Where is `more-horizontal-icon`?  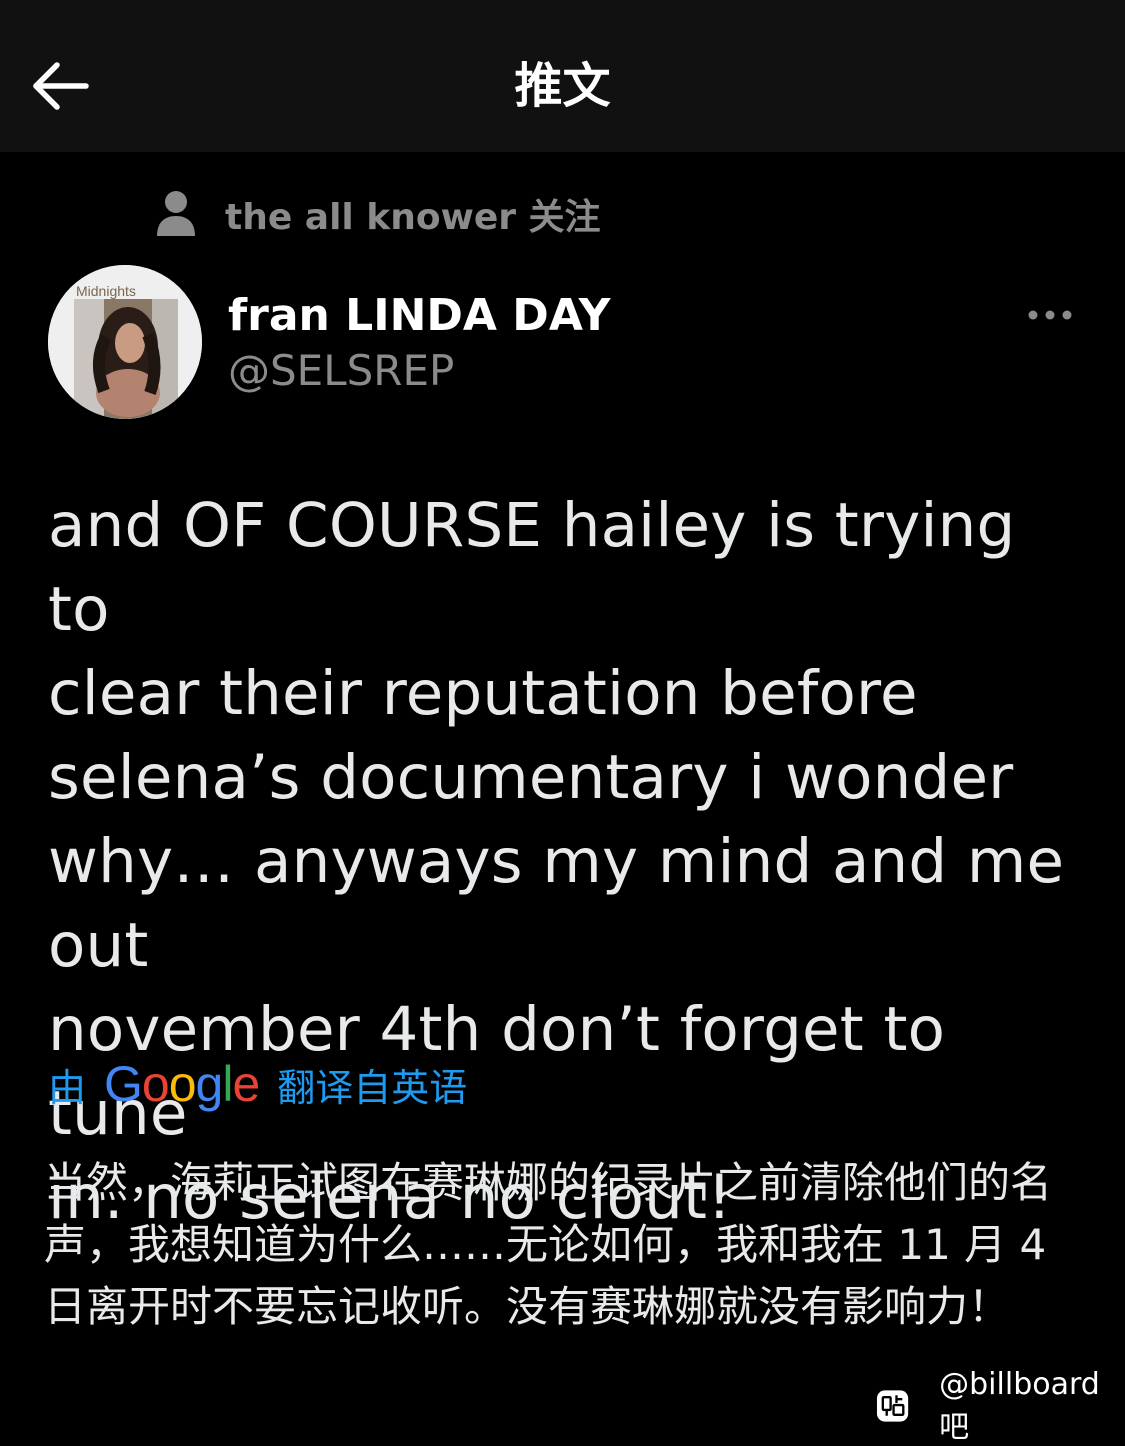
more-horizontal-icon is located at coordinates (1050, 315).